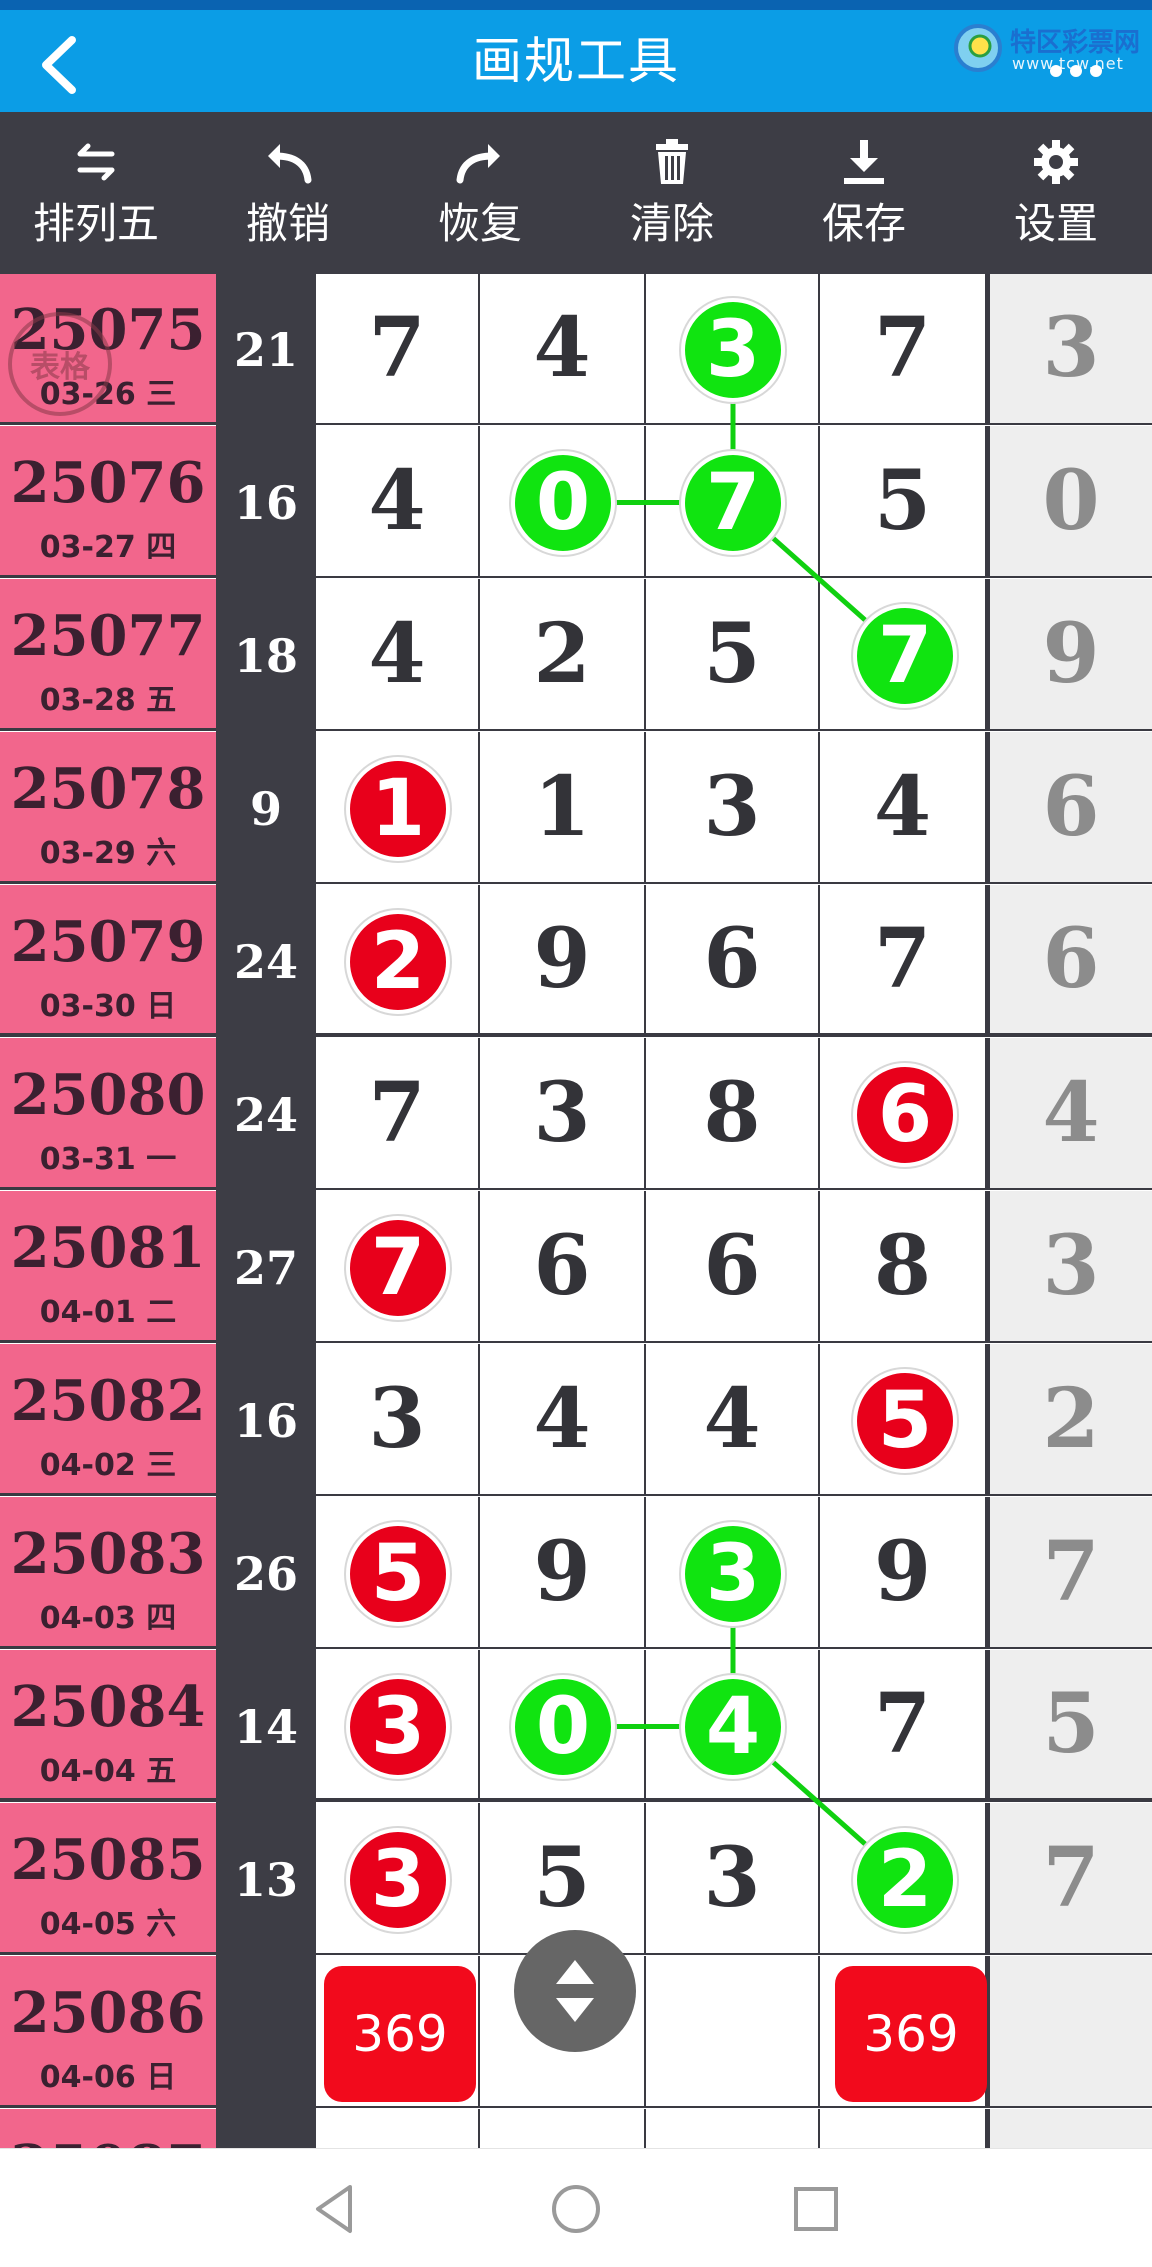 This screenshot has width=1152, height=2267. What do you see at coordinates (108, 1924) in the screenshot?
I see `issue-date: 04-05 六` at bounding box center [108, 1924].